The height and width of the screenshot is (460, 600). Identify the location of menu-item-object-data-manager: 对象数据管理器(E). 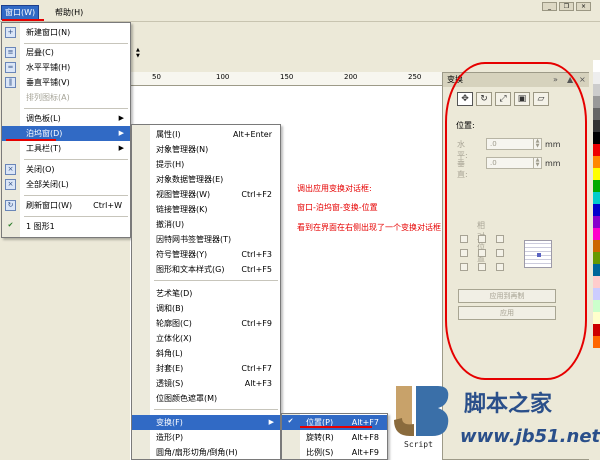
(206, 179).